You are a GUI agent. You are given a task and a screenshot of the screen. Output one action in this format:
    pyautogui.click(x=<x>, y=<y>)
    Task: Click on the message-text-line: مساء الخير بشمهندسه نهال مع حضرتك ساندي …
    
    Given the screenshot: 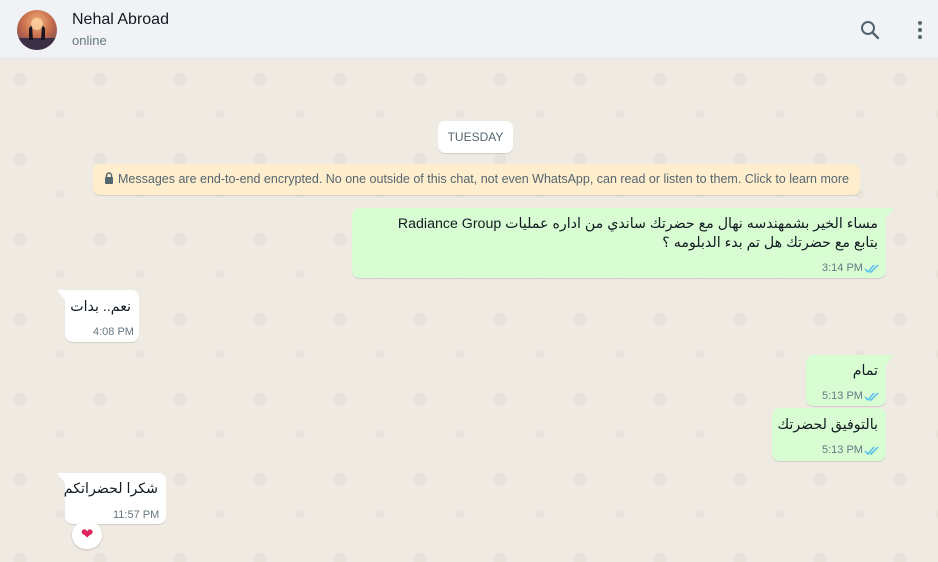 What is the action you would take?
    pyautogui.click(x=637, y=224)
    